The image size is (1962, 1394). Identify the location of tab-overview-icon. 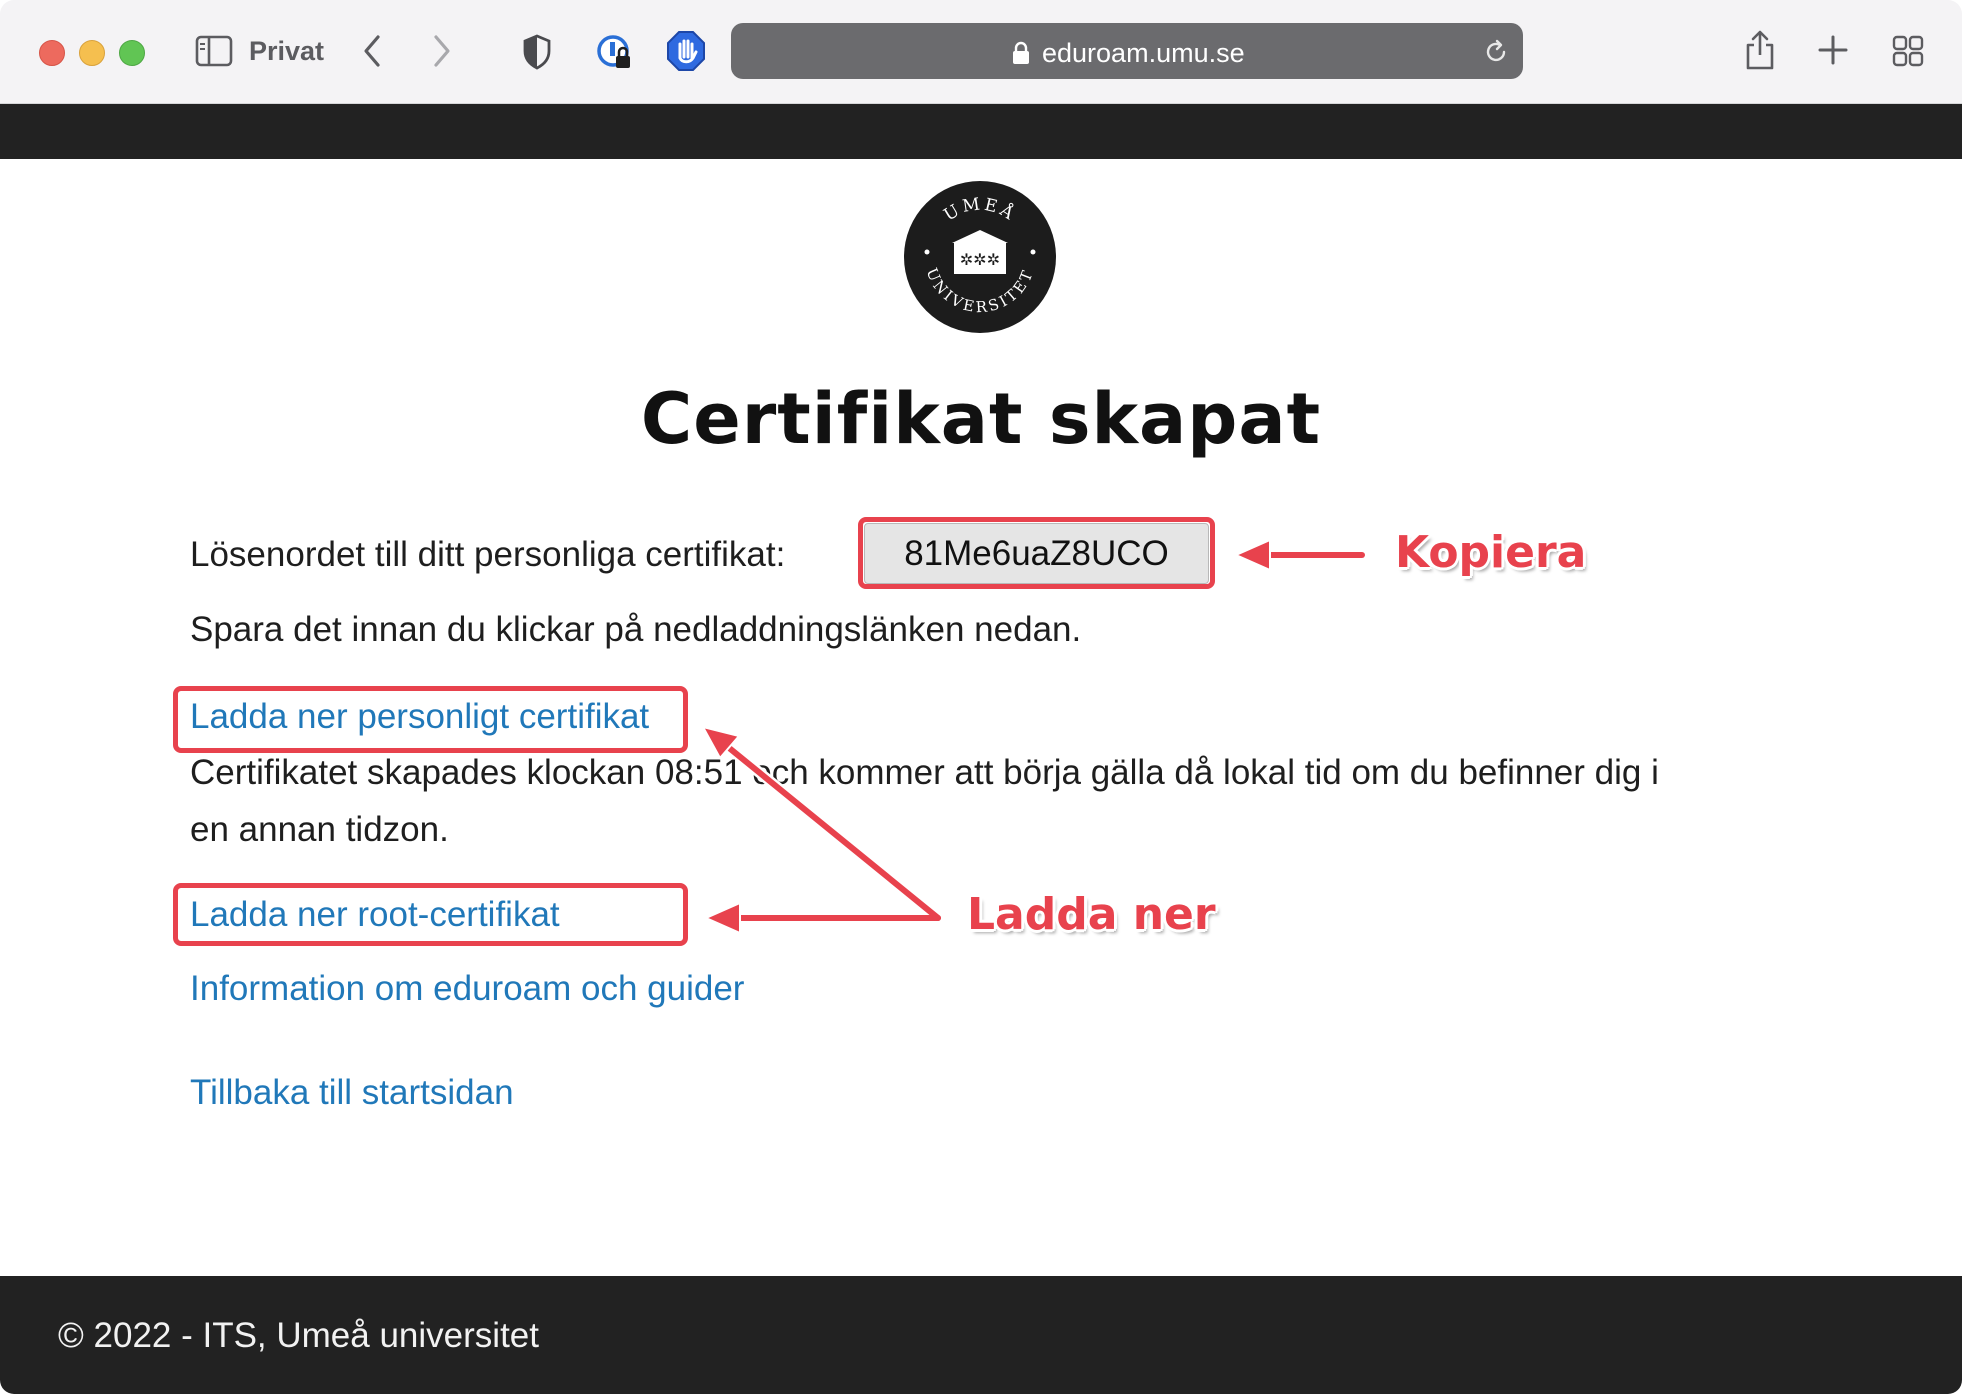
(1908, 51).